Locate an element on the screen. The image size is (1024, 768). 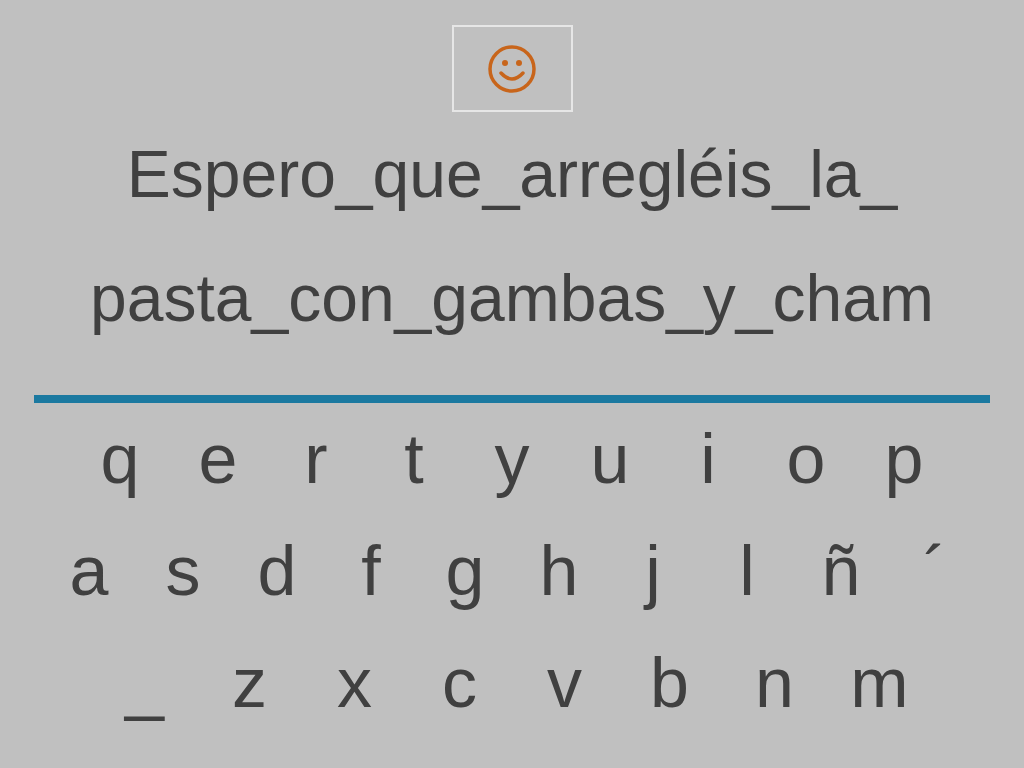
letter-key: b is located at coordinates (669, 683).